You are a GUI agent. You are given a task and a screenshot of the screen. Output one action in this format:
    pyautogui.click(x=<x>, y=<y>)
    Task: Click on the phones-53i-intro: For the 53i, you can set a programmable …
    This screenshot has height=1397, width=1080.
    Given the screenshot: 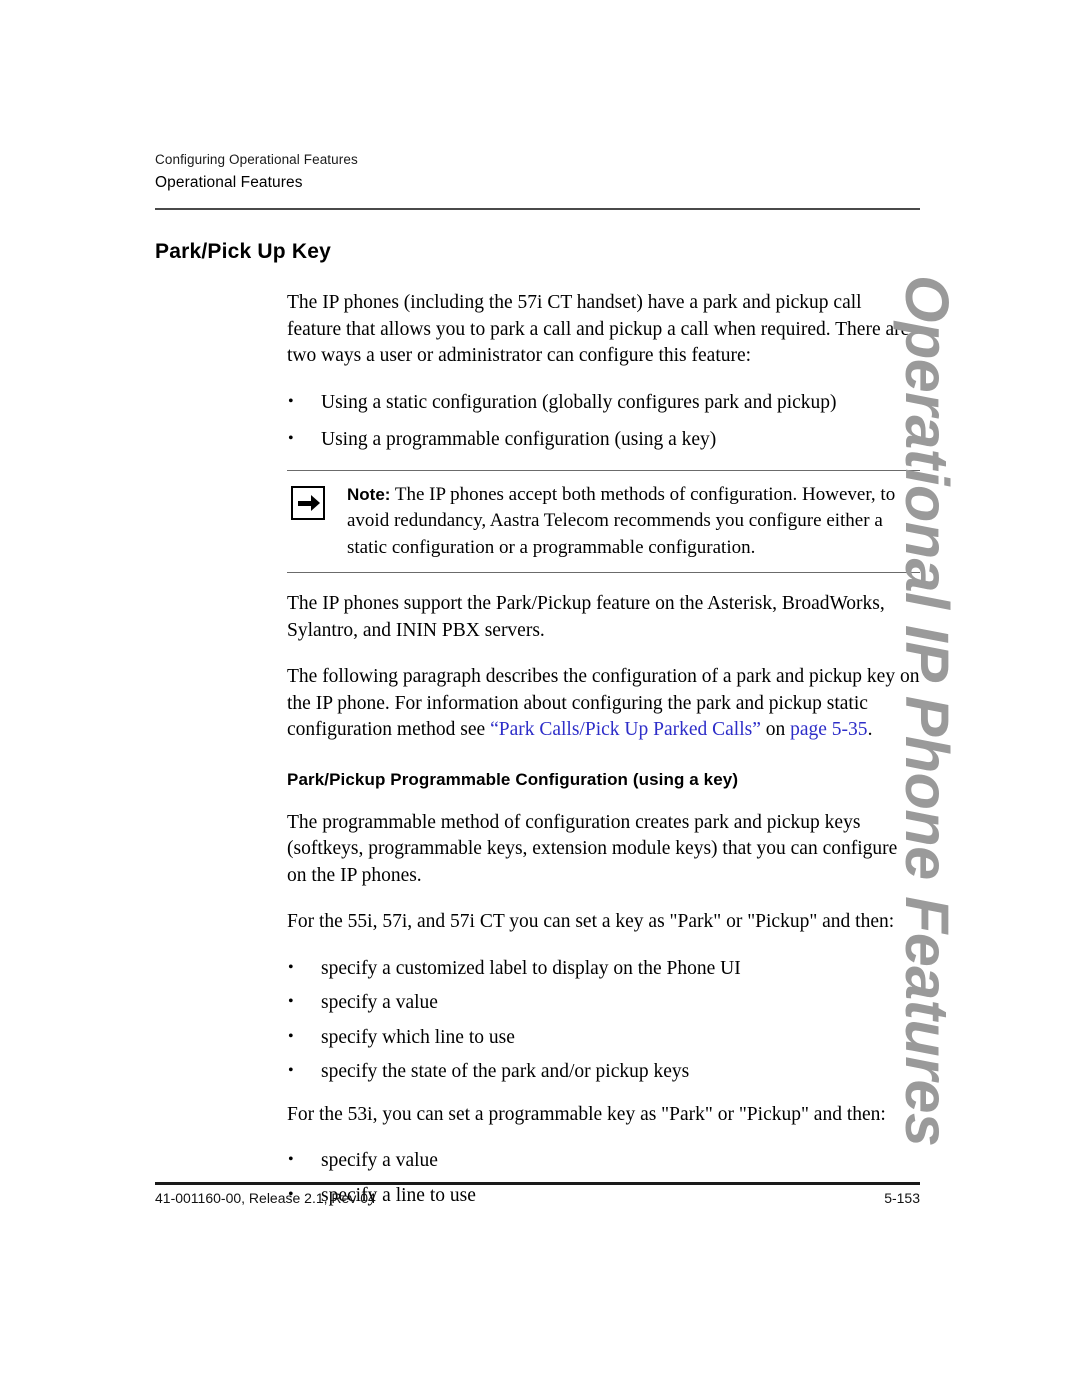 What is the action you would take?
    pyautogui.click(x=586, y=1114)
    